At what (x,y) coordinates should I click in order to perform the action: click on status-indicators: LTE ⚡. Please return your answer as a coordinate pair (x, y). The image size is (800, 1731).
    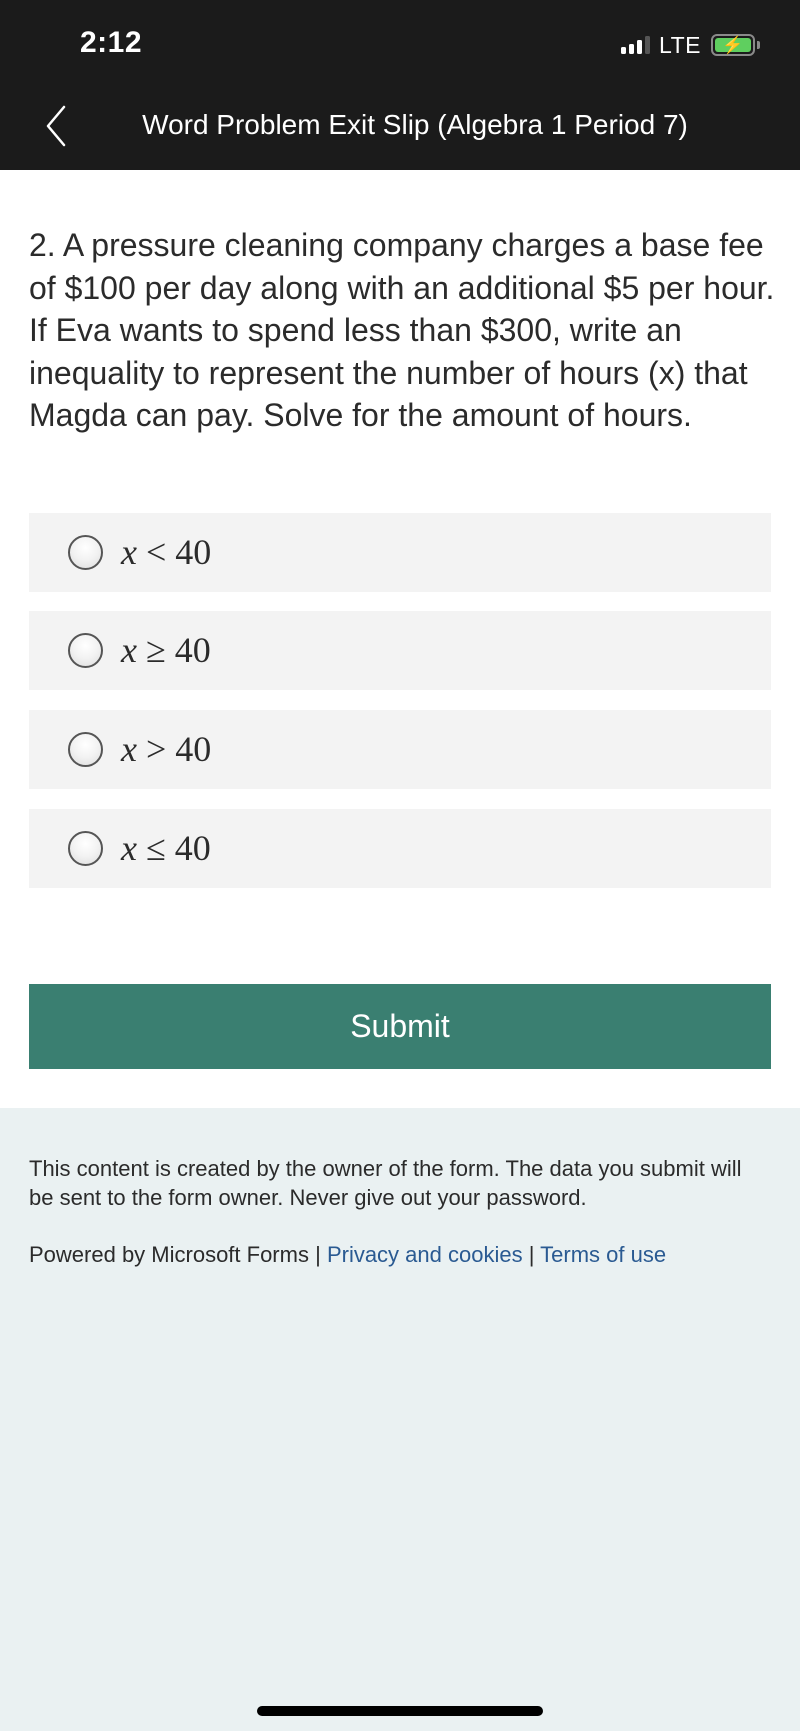
    Looking at the image, I should click on (690, 45).